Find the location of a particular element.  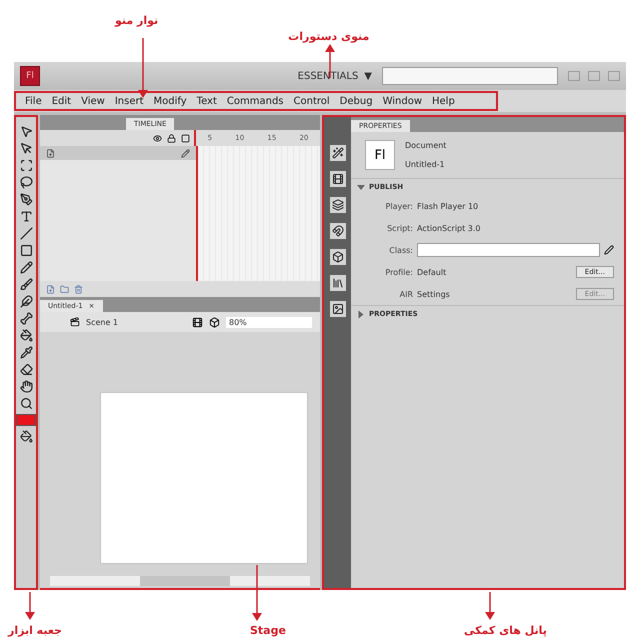

menu-item: Text is located at coordinates (207, 101).